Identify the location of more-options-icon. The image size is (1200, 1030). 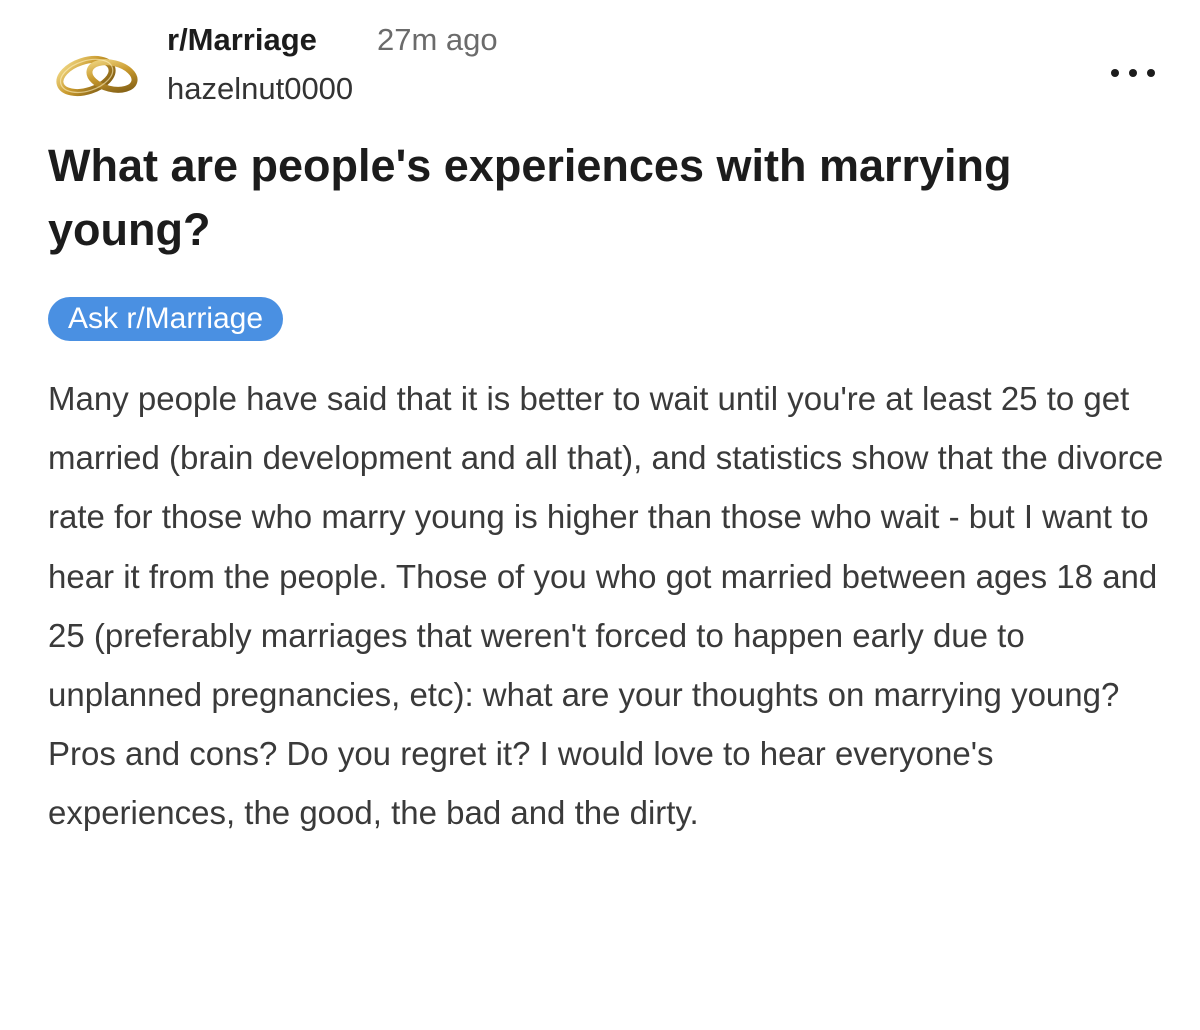
(1133, 73).